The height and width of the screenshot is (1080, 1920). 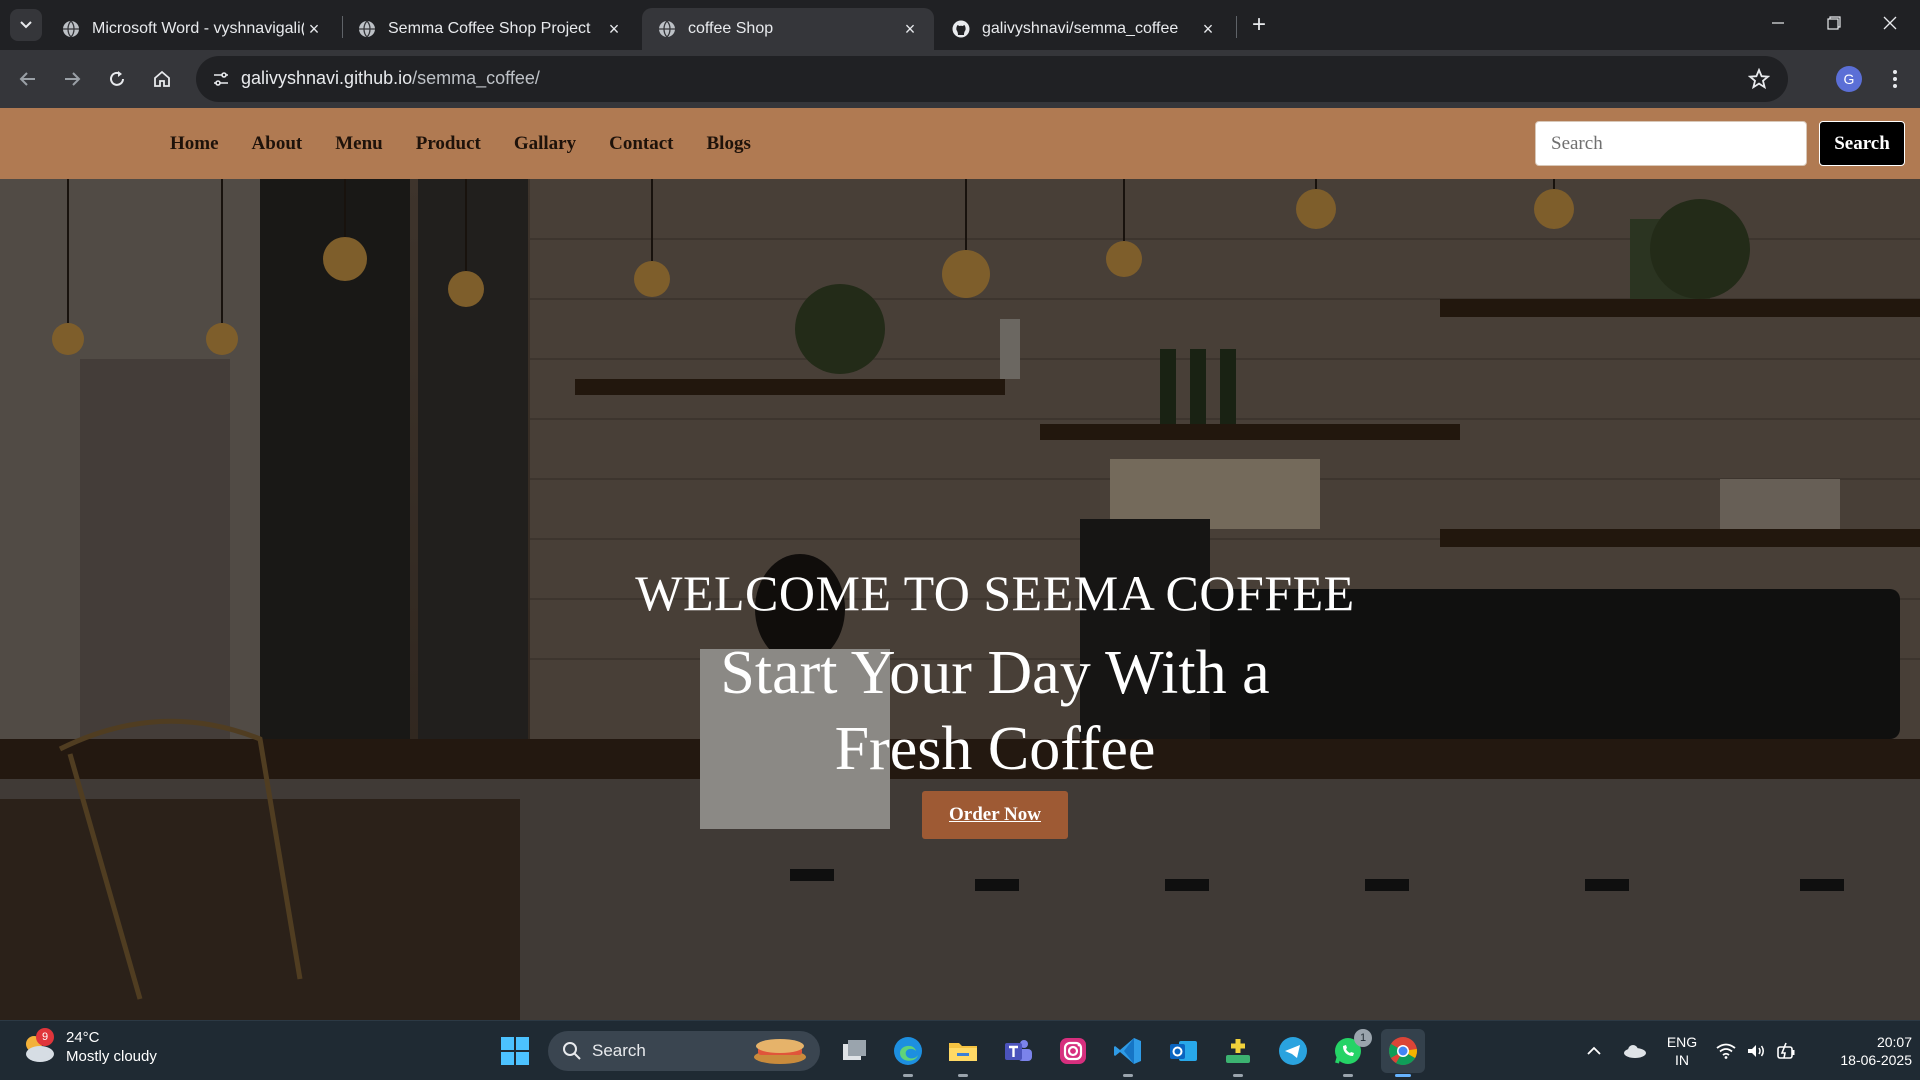 I want to click on url-text: galivyshnavi.github.io/semma_coffee/, so click(x=390, y=78).